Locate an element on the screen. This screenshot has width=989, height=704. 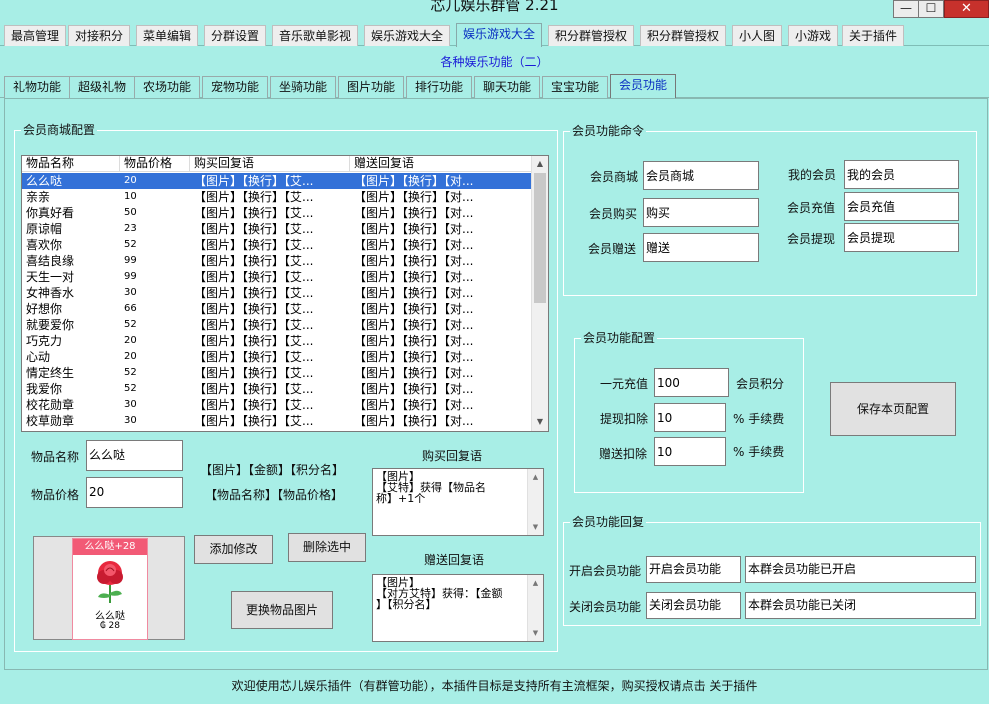
gift-reply-scrollbar: ▲ ▼ is located at coordinates (535, 608).